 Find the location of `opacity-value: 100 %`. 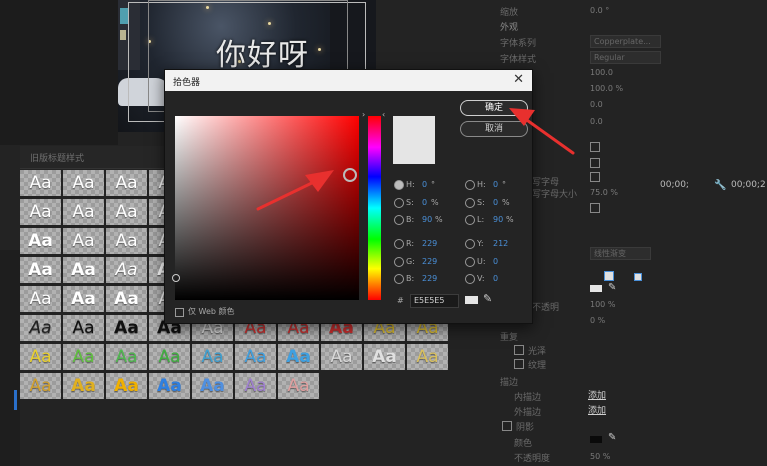

opacity-value: 100 % is located at coordinates (602, 304).